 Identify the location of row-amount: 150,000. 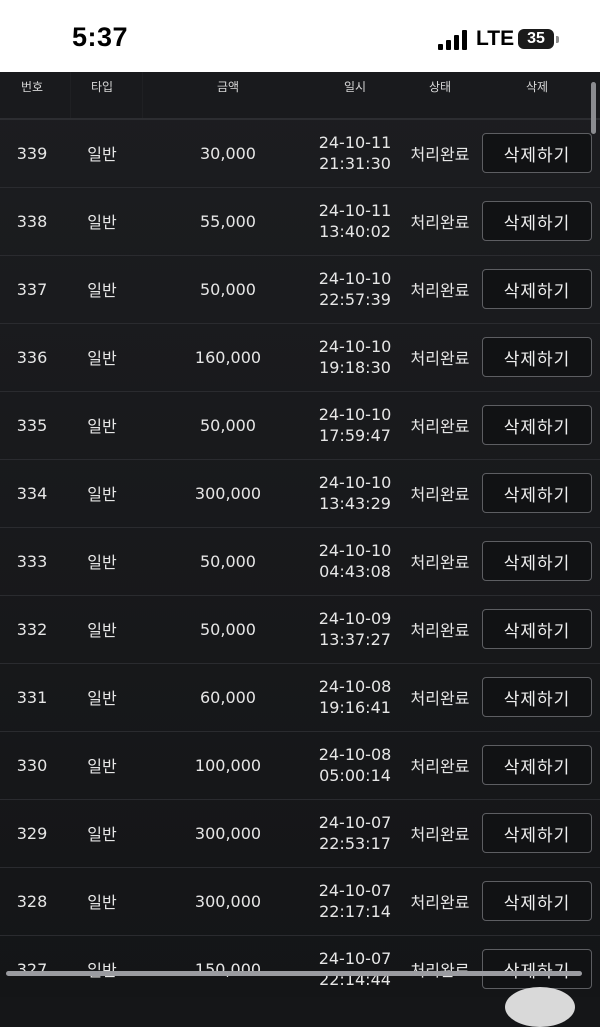
(228, 969).